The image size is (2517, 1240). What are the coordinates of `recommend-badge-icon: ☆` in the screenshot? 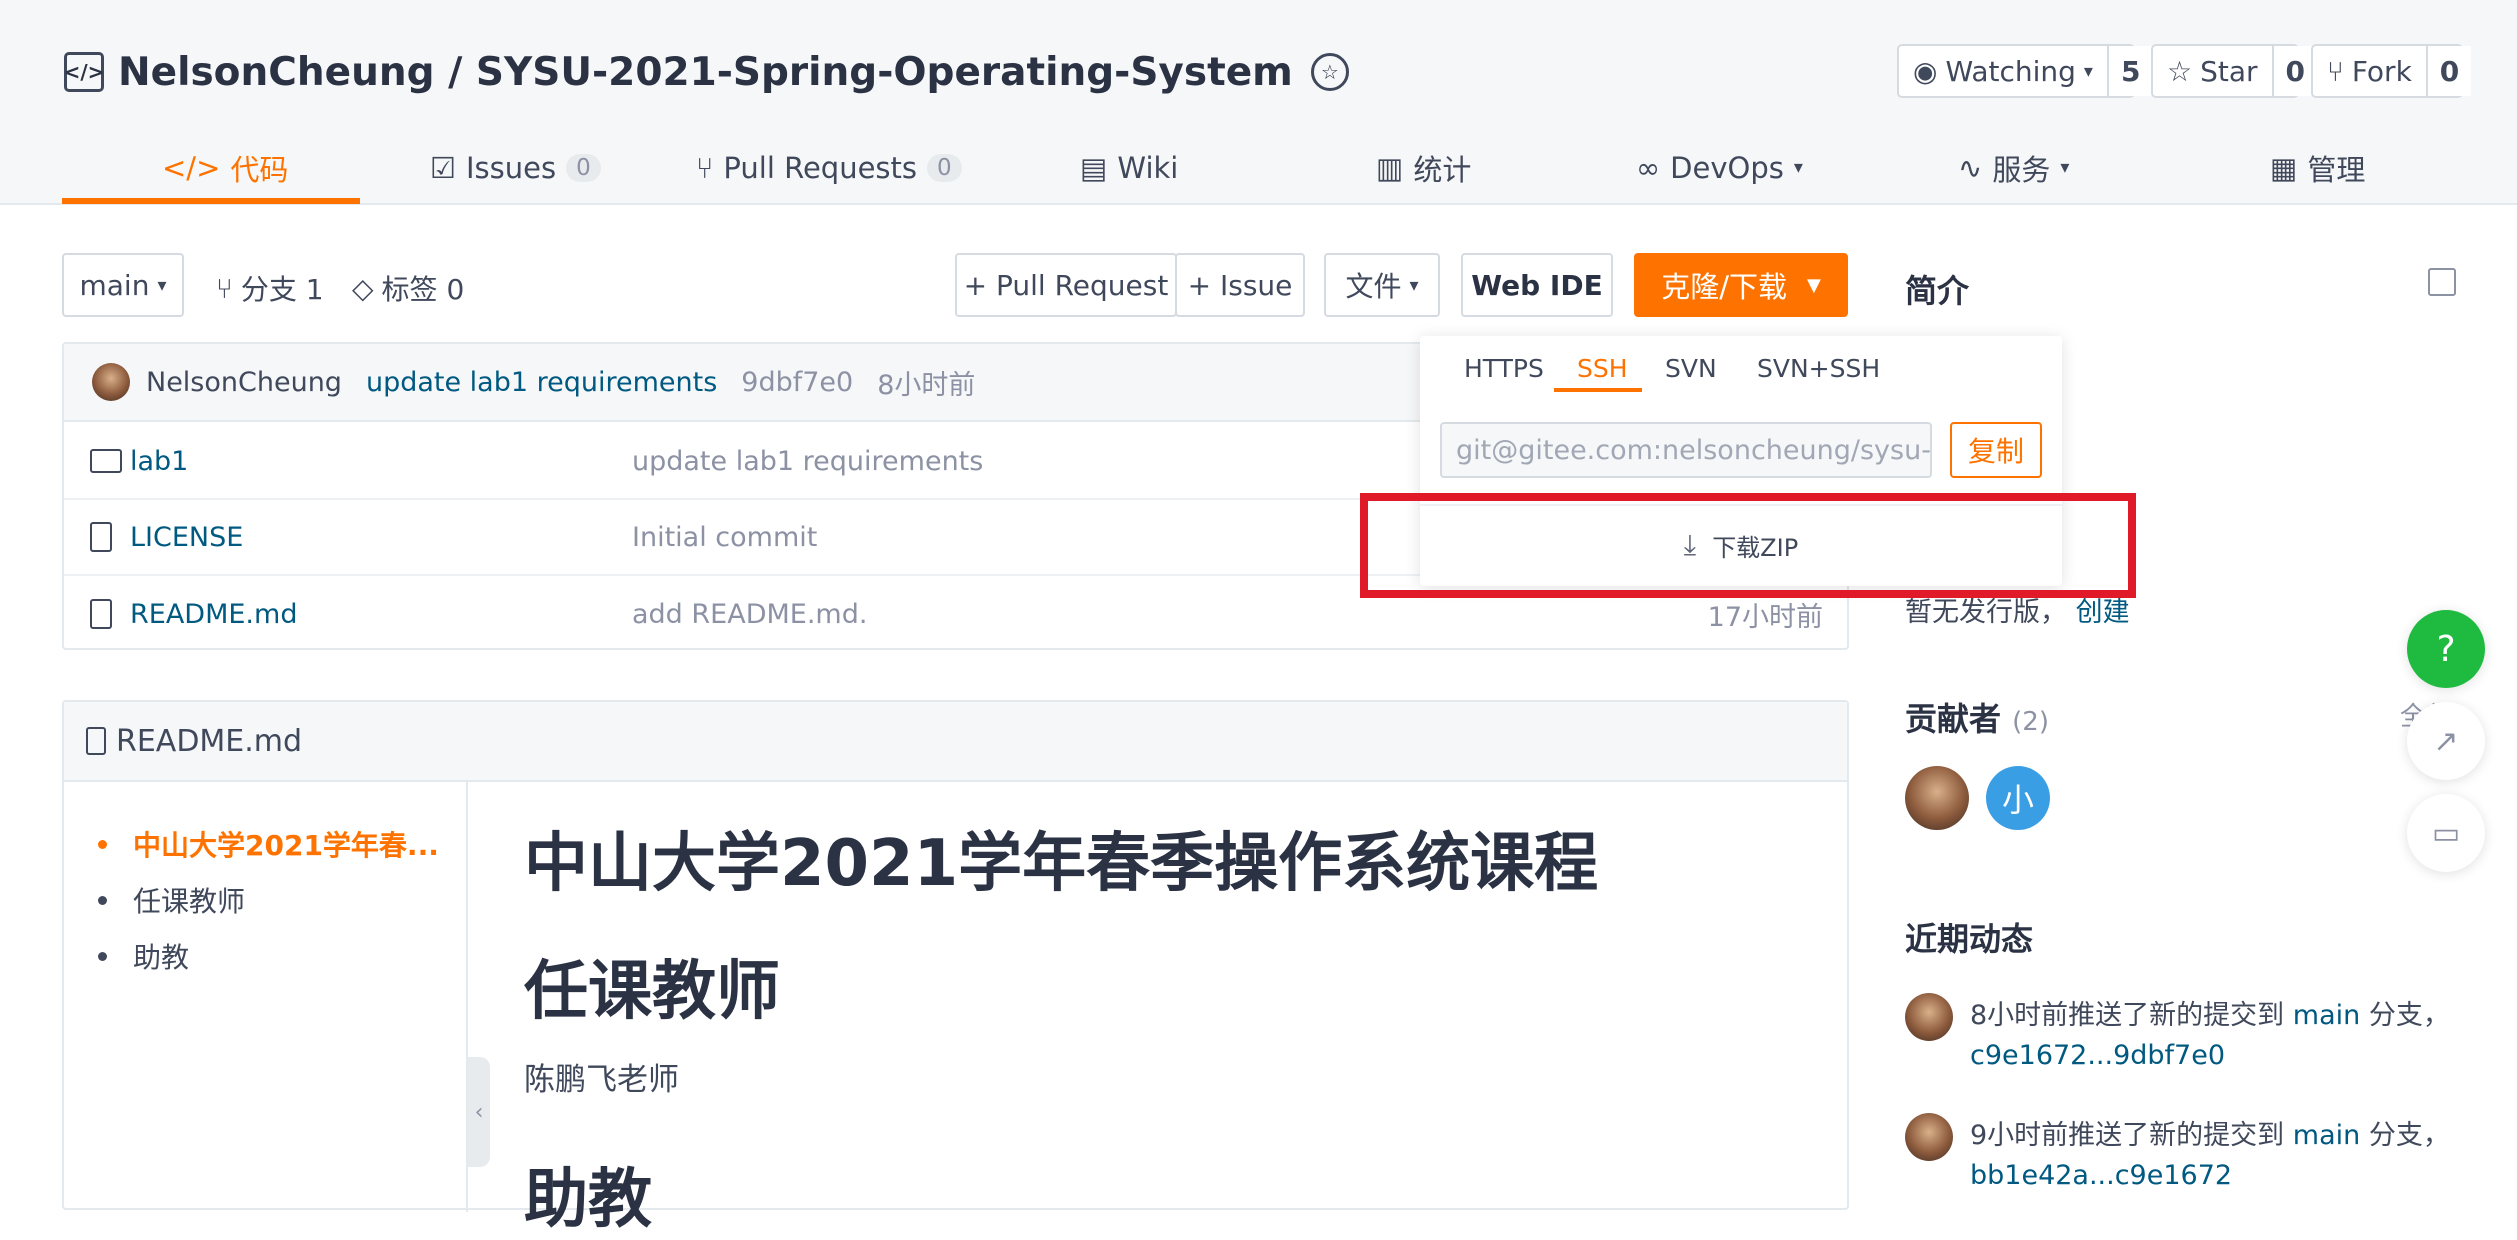 It's located at (1329, 72).